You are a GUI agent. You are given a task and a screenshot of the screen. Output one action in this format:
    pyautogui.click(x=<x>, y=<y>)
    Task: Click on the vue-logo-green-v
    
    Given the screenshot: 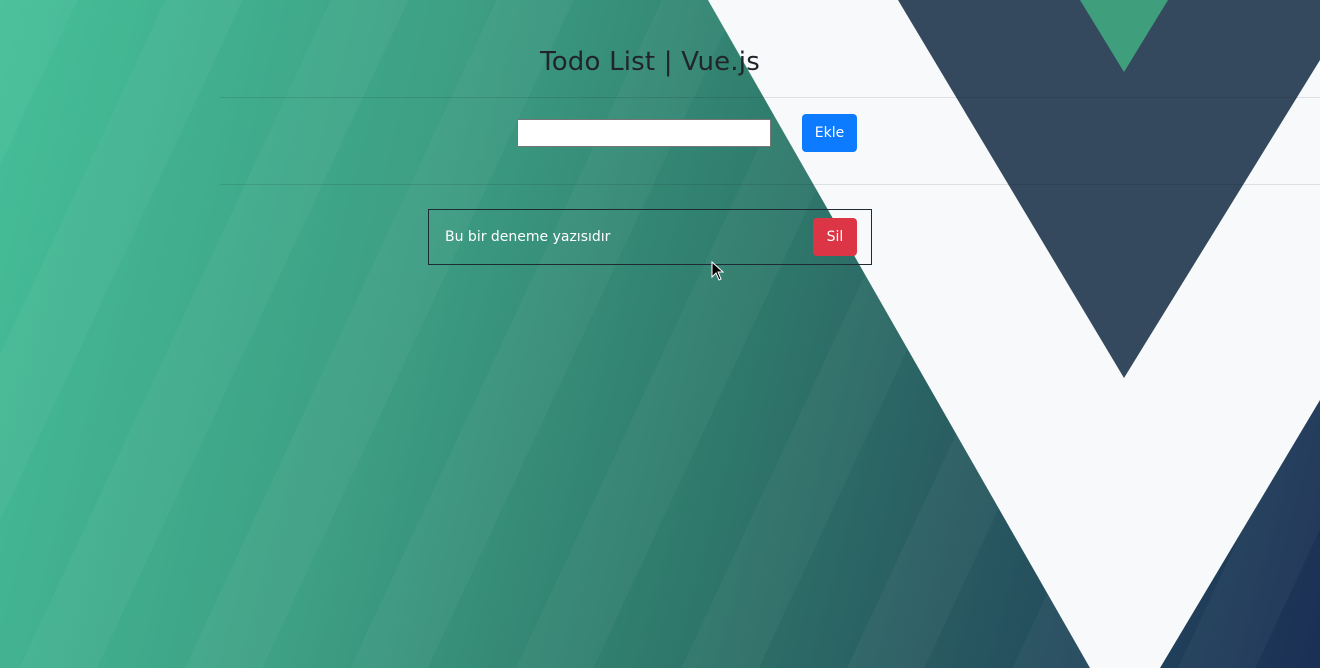 What is the action you would take?
    pyautogui.click(x=1124, y=36)
    